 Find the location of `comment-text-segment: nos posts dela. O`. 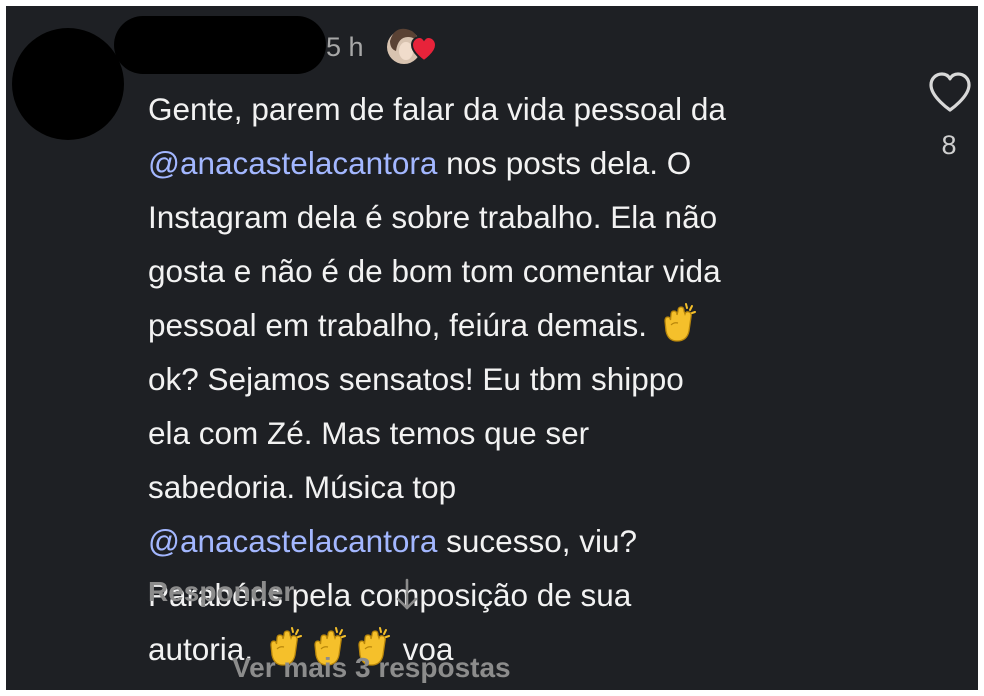

comment-text-segment: nos posts dela. O is located at coordinates (564, 163).